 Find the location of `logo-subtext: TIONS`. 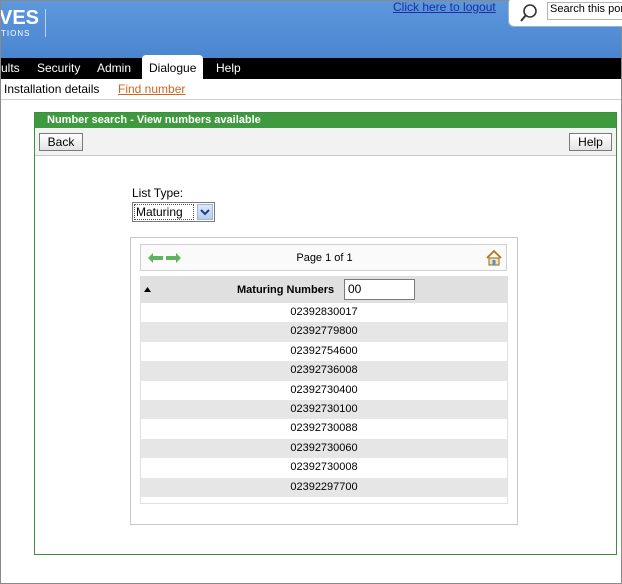

logo-subtext: TIONS is located at coordinates (16, 33).